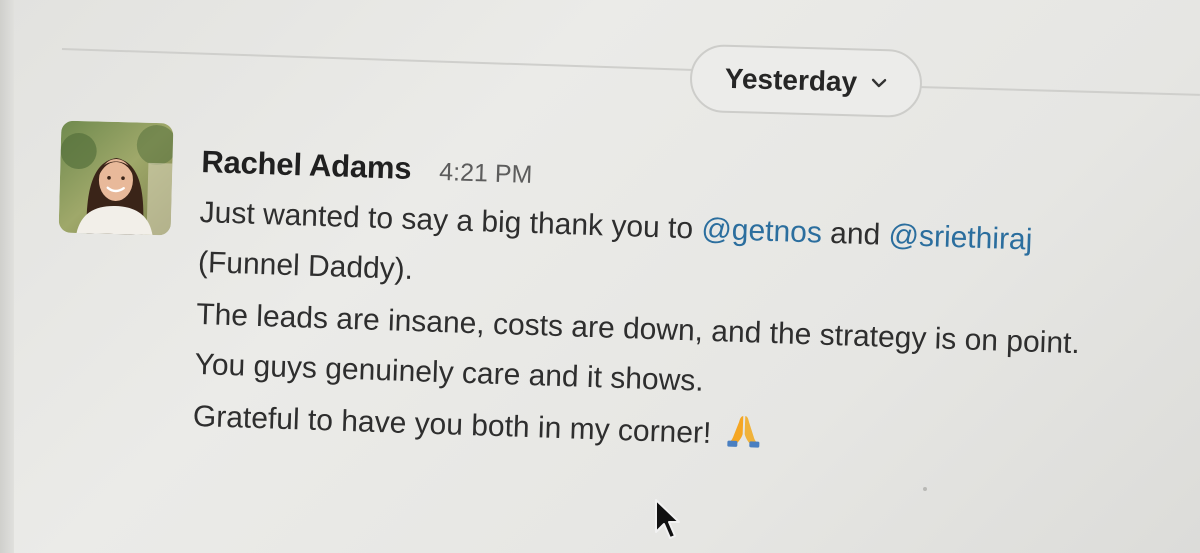 The width and height of the screenshot is (1200, 553). What do you see at coordinates (1058, 91) in the screenshot?
I see `date-divider-line-right` at bounding box center [1058, 91].